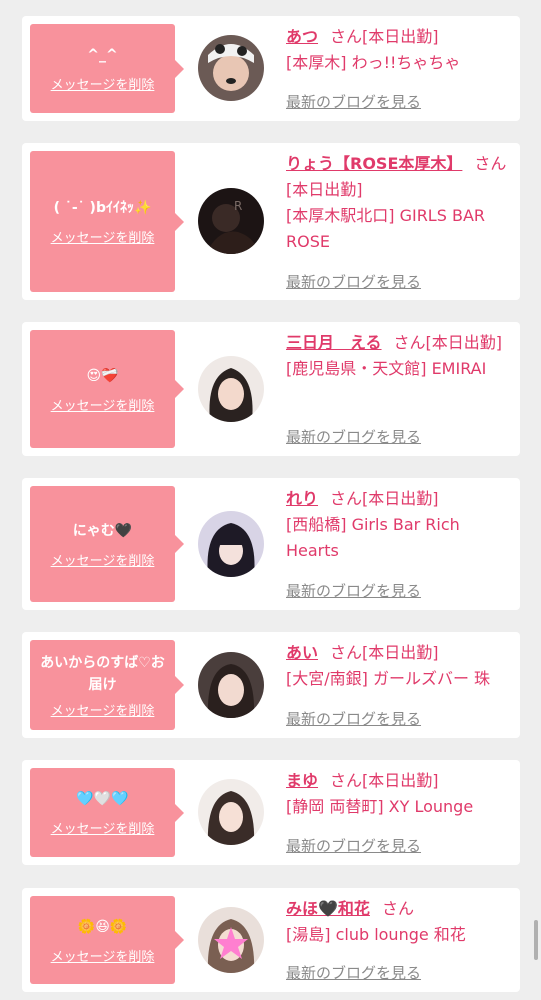  What do you see at coordinates (397, 922) in the screenshot?
I see `cast-info: みほ🖤和花 さん [湯島] club lounge 和花` at bounding box center [397, 922].